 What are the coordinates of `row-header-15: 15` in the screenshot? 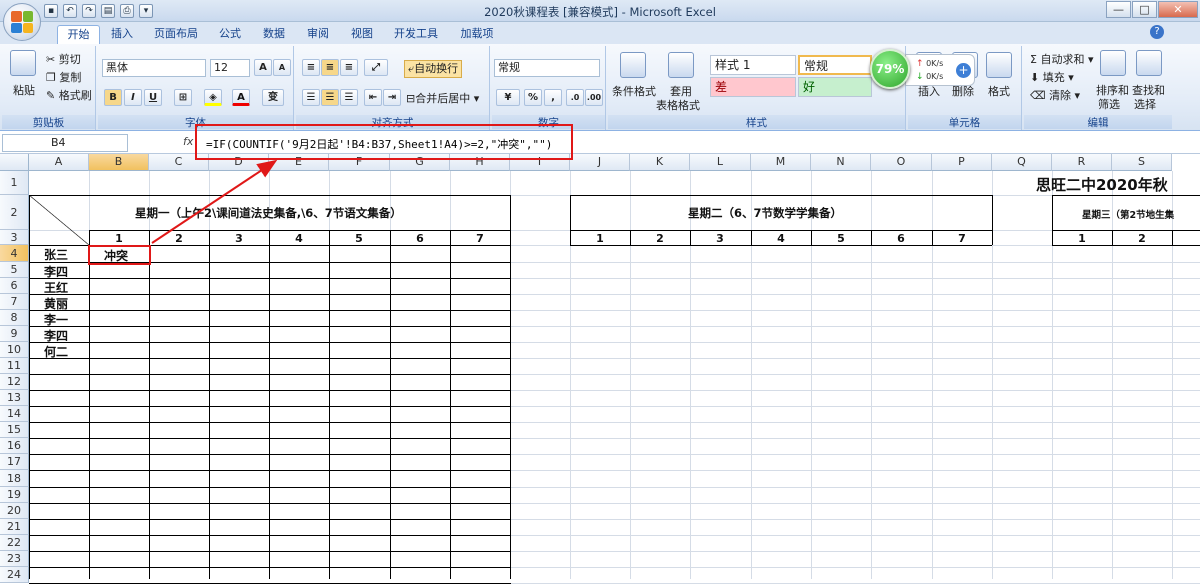 It's located at (14, 430).